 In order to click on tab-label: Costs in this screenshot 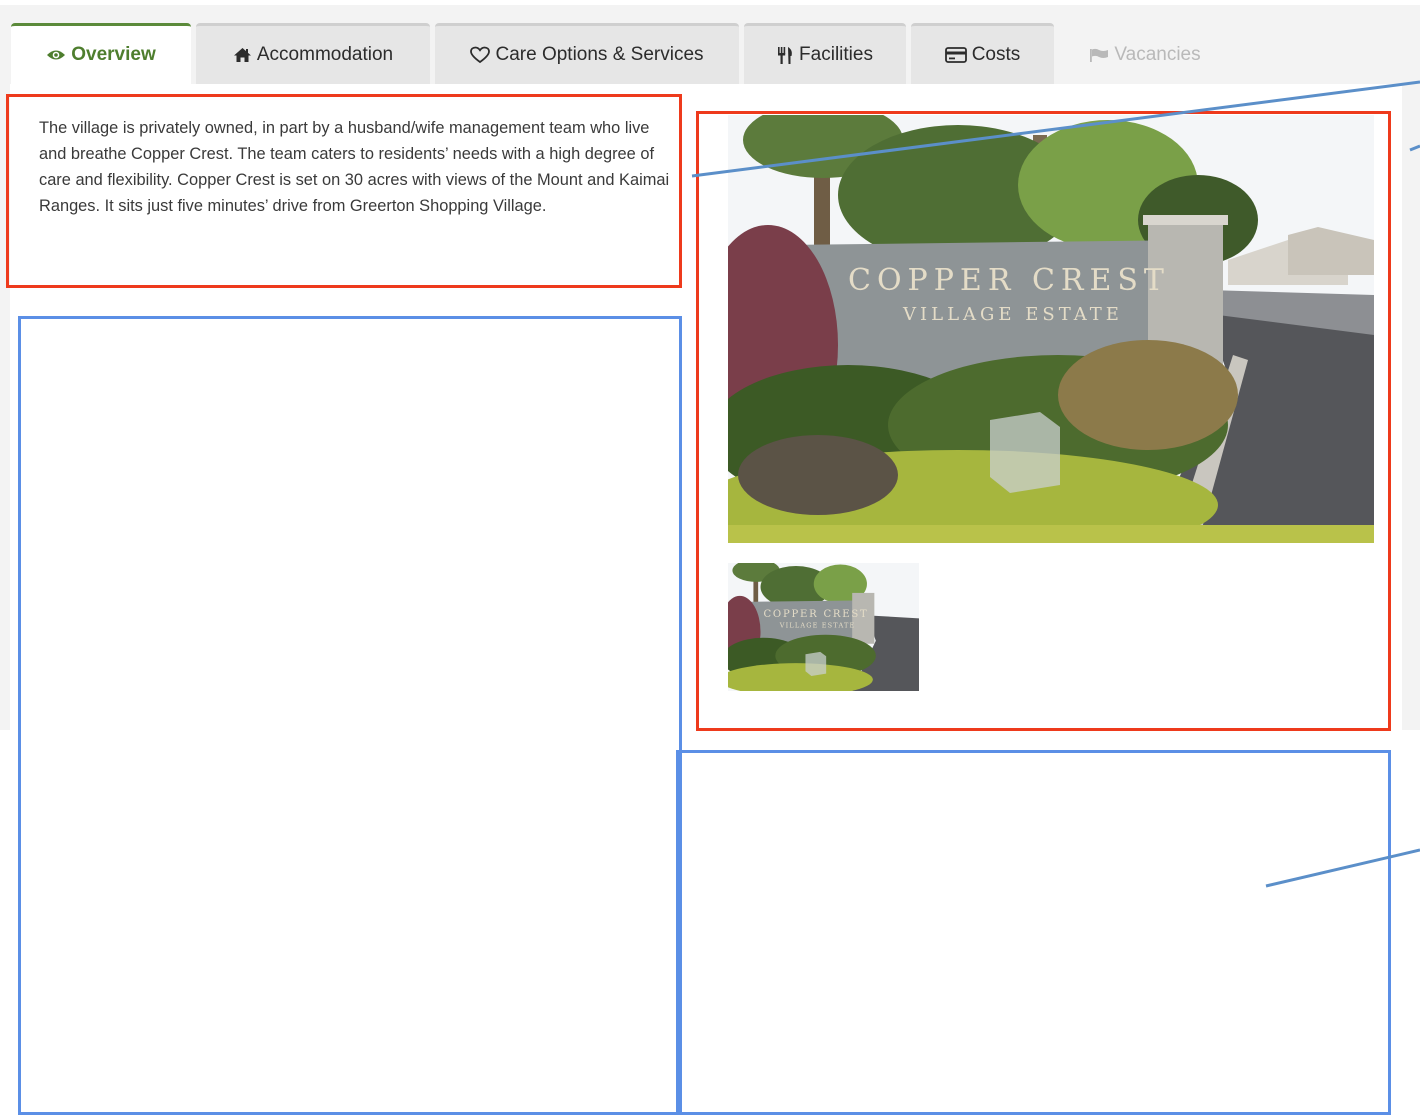, I will do `click(996, 54)`.